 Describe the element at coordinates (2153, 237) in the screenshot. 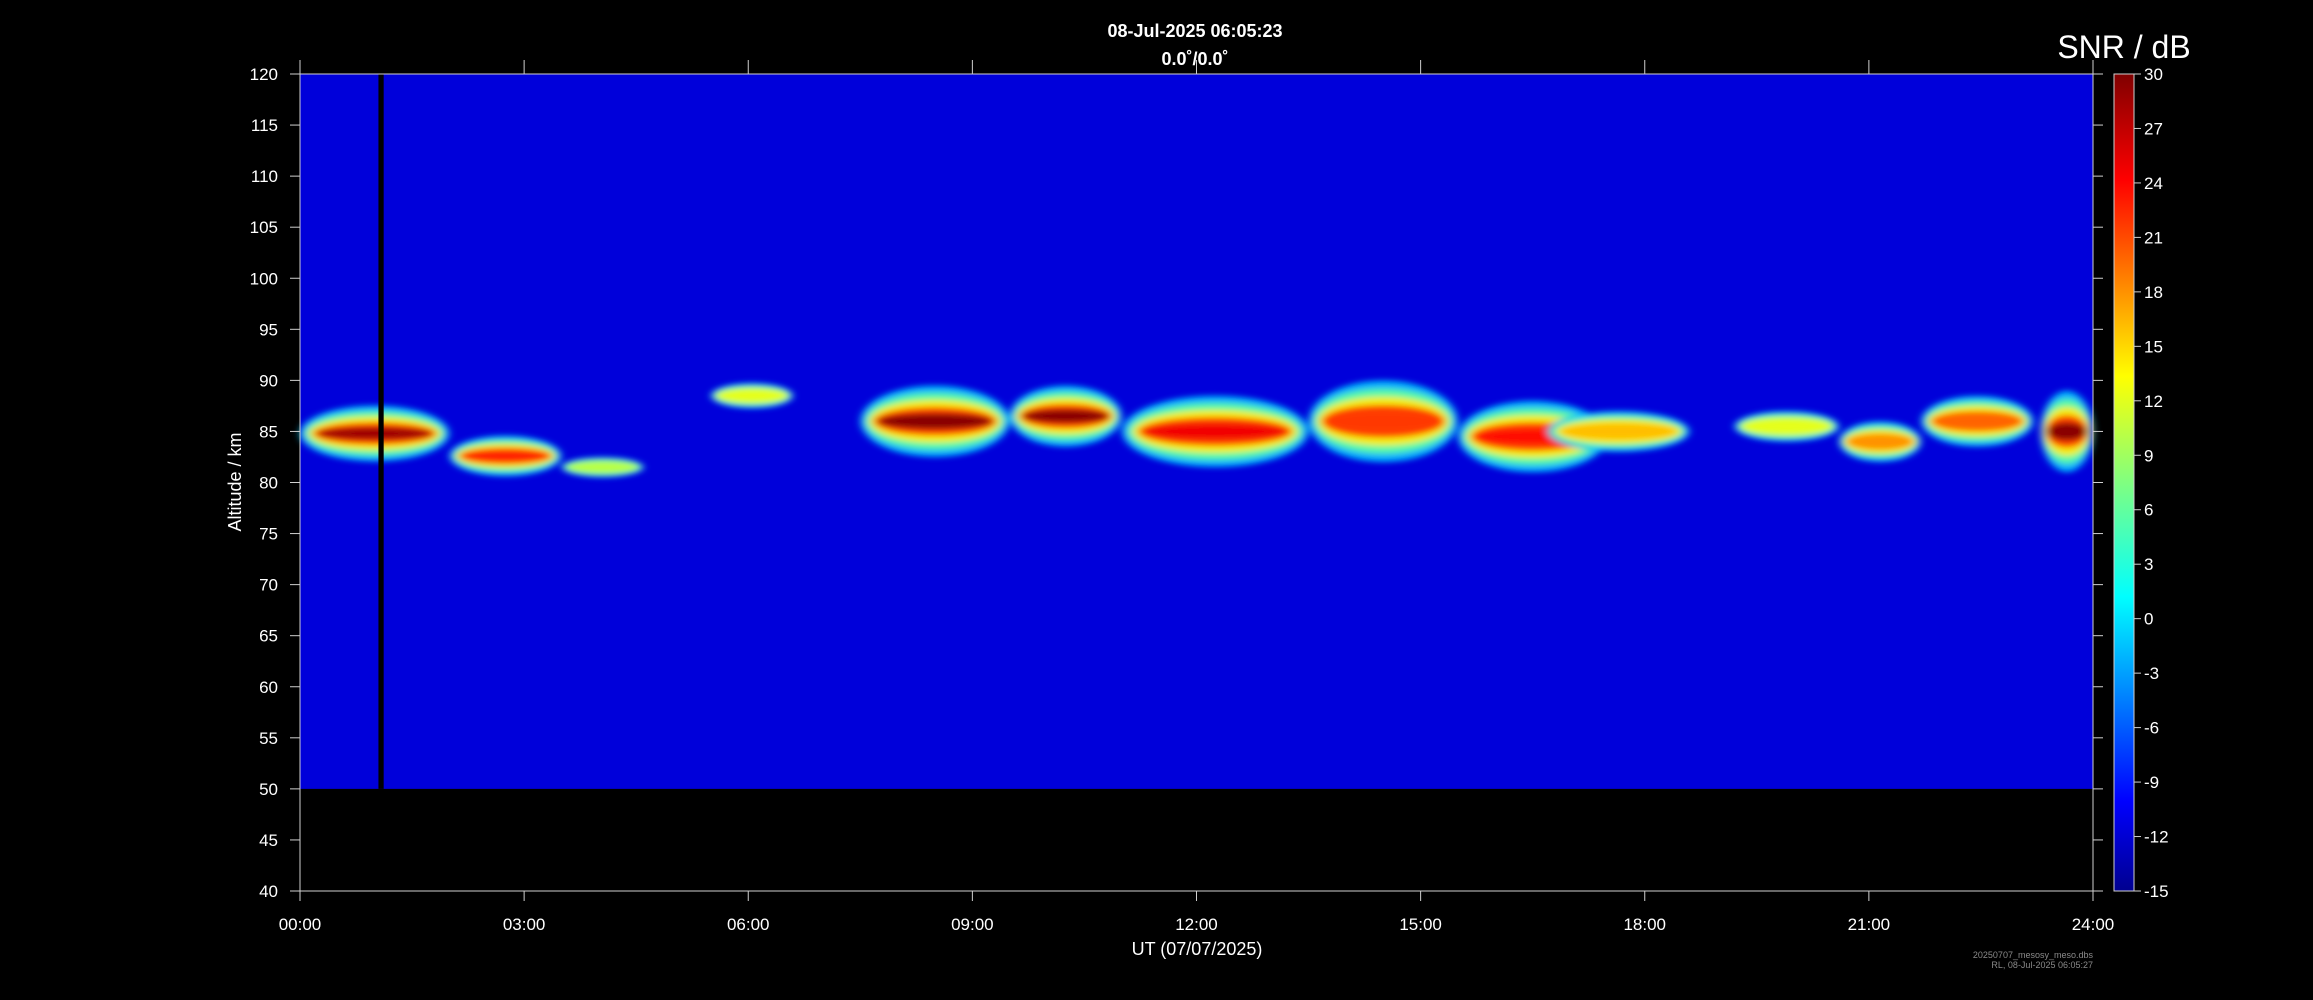

I see `colorbar-tick-label: 21` at that location.